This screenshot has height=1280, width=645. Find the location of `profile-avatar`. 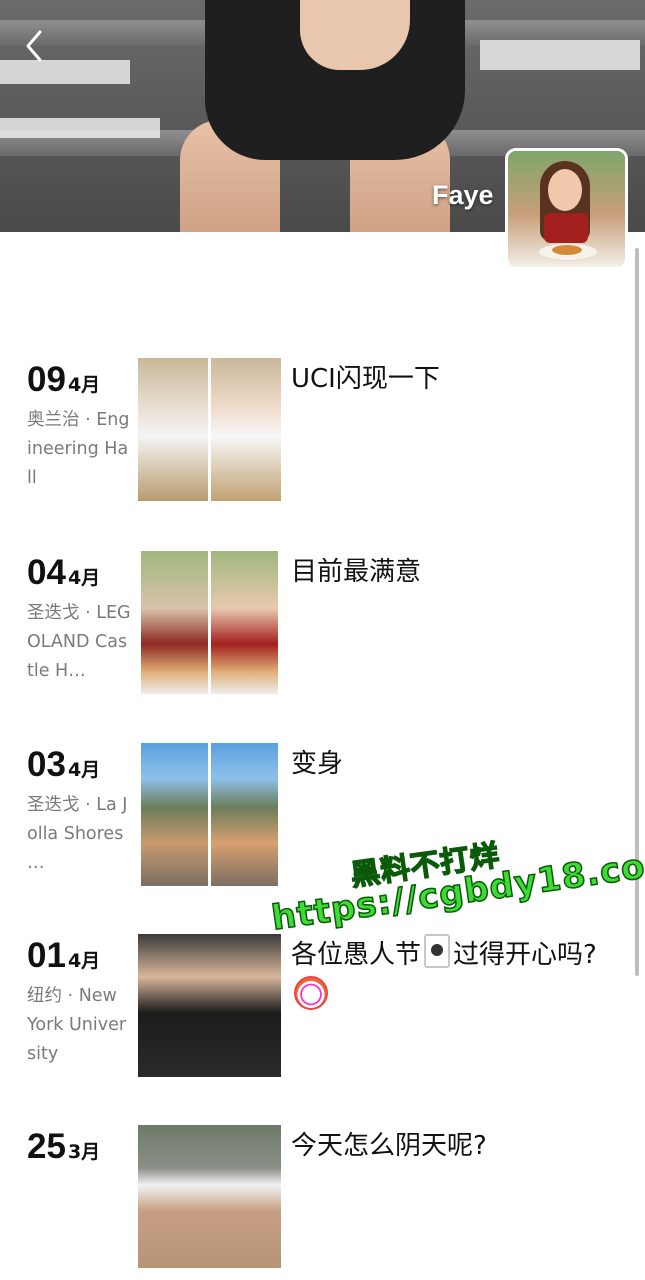

profile-avatar is located at coordinates (566, 209).